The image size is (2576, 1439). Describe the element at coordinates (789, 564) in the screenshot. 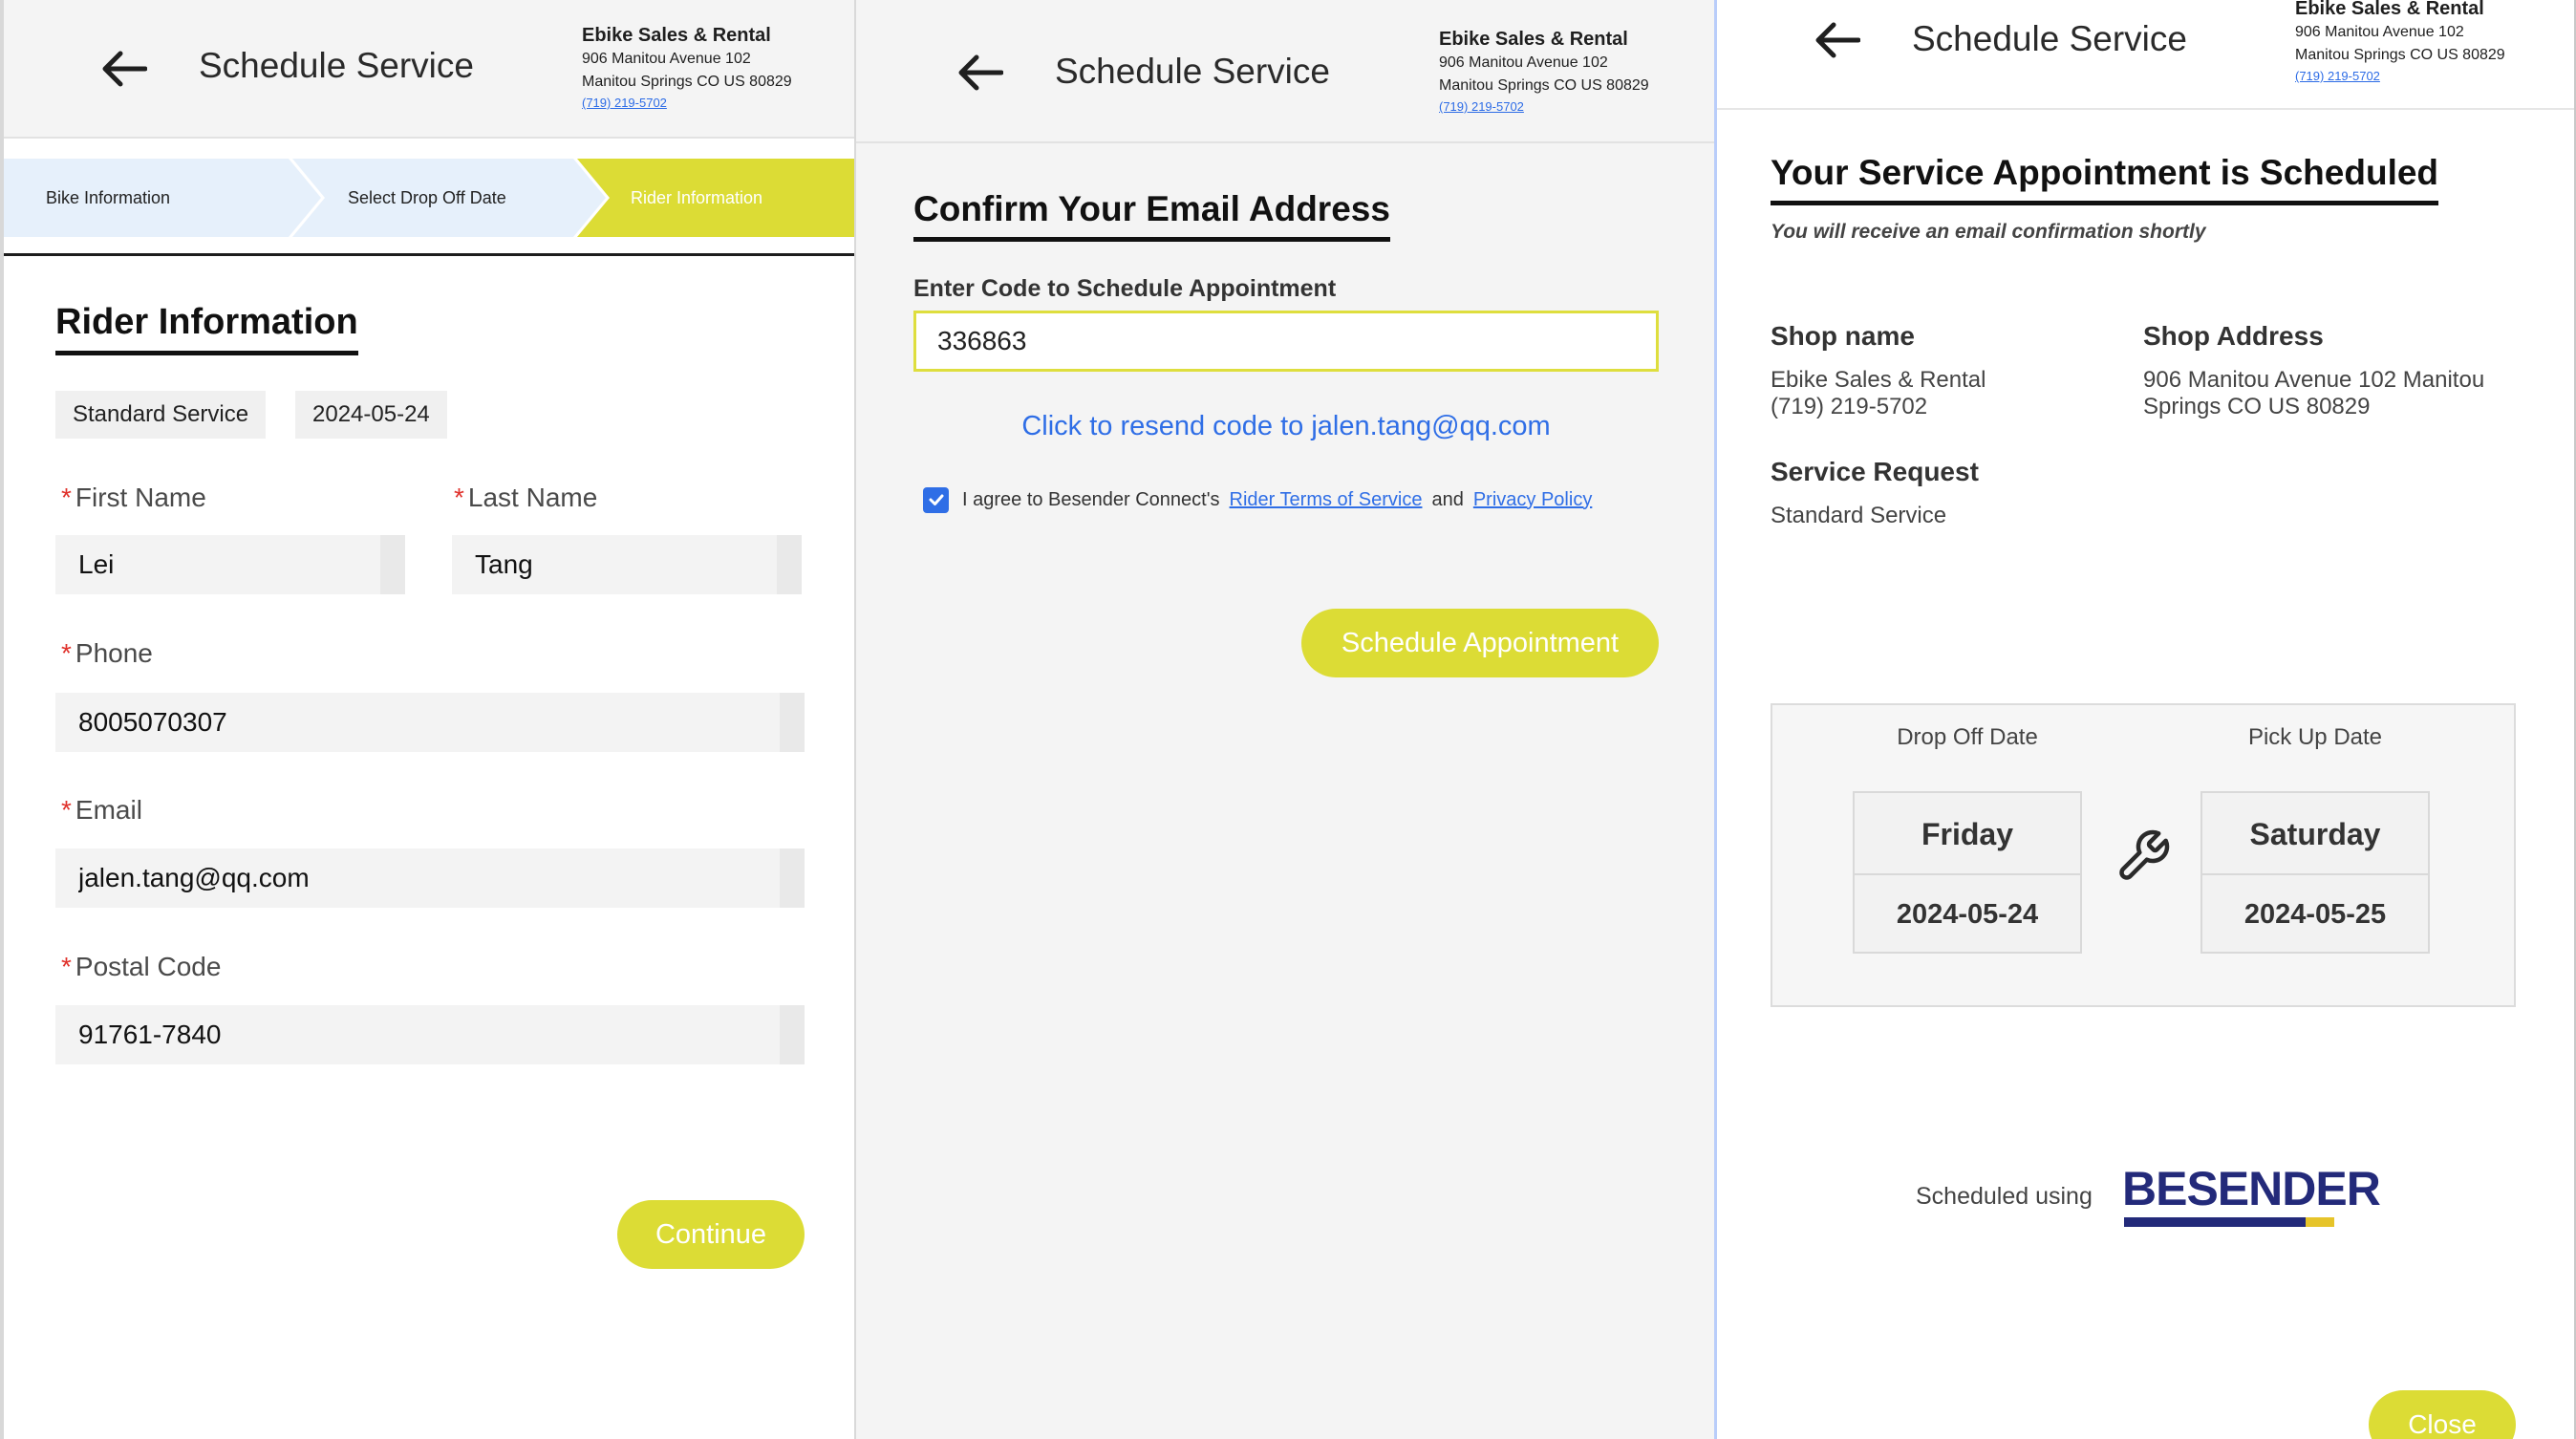

I see `last-name-input-edge` at that location.